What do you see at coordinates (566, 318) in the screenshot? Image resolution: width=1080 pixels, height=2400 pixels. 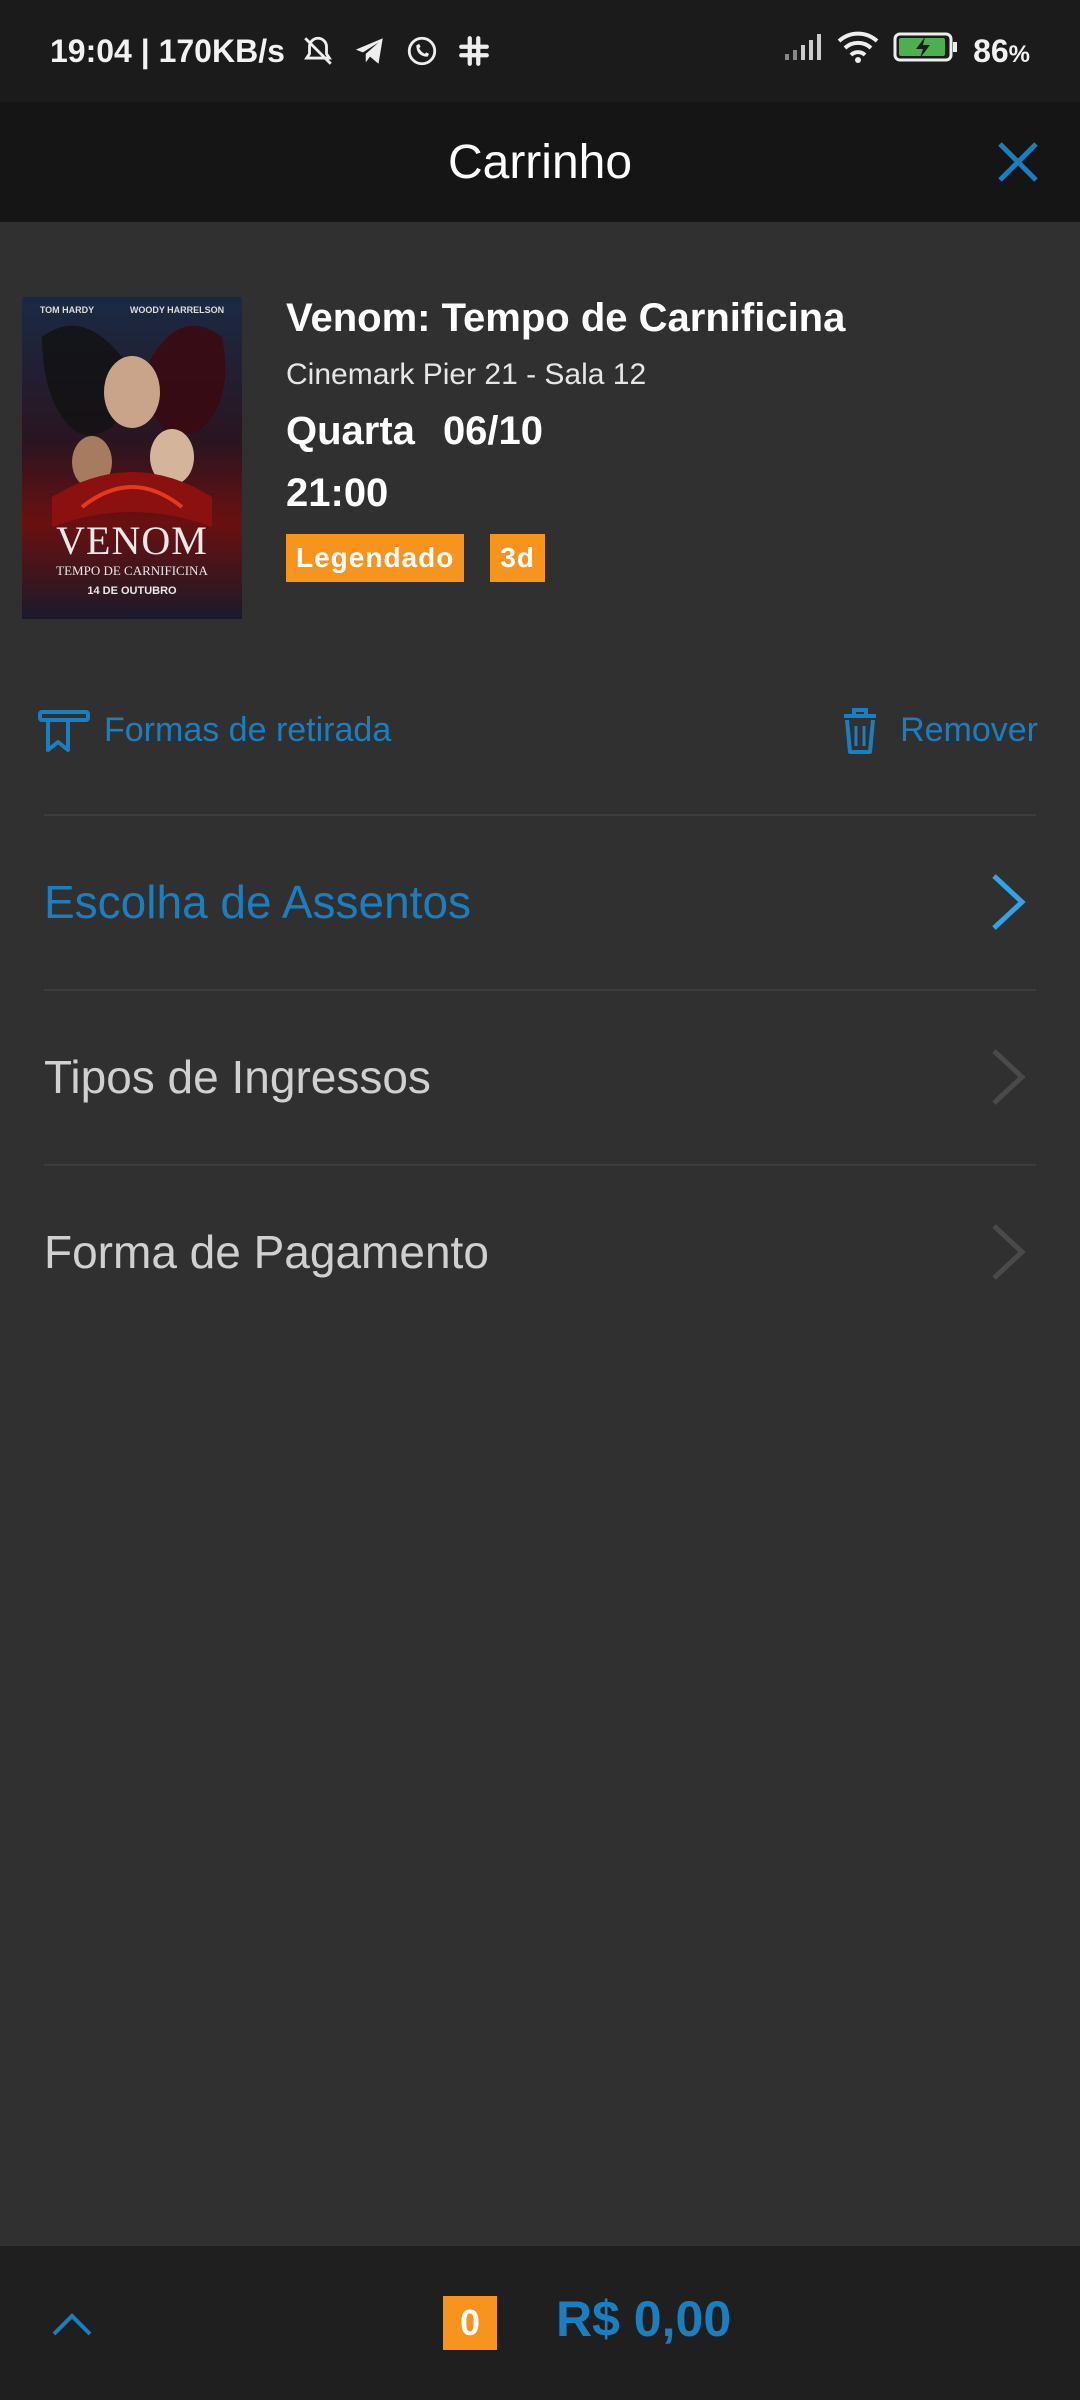 I see `movie-title: Venom: Tempo de Carnificina` at bounding box center [566, 318].